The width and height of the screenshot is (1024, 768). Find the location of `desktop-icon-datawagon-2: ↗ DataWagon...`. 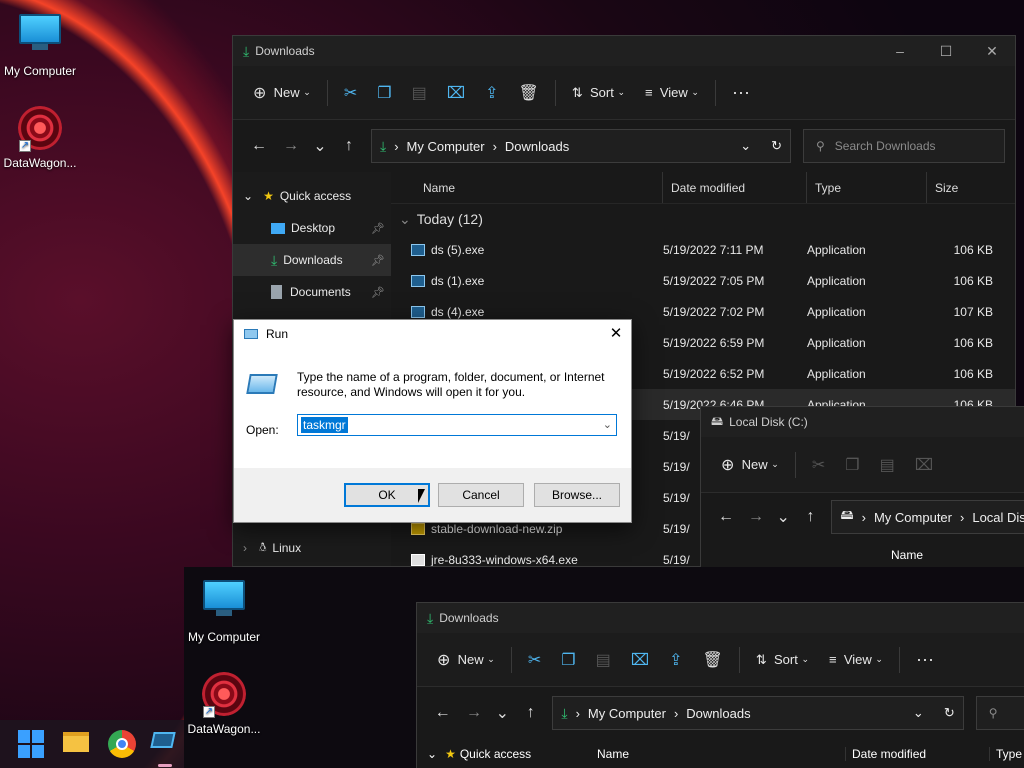

desktop-icon-datawagon-2: ↗ DataWagon... is located at coordinates (224, 704).